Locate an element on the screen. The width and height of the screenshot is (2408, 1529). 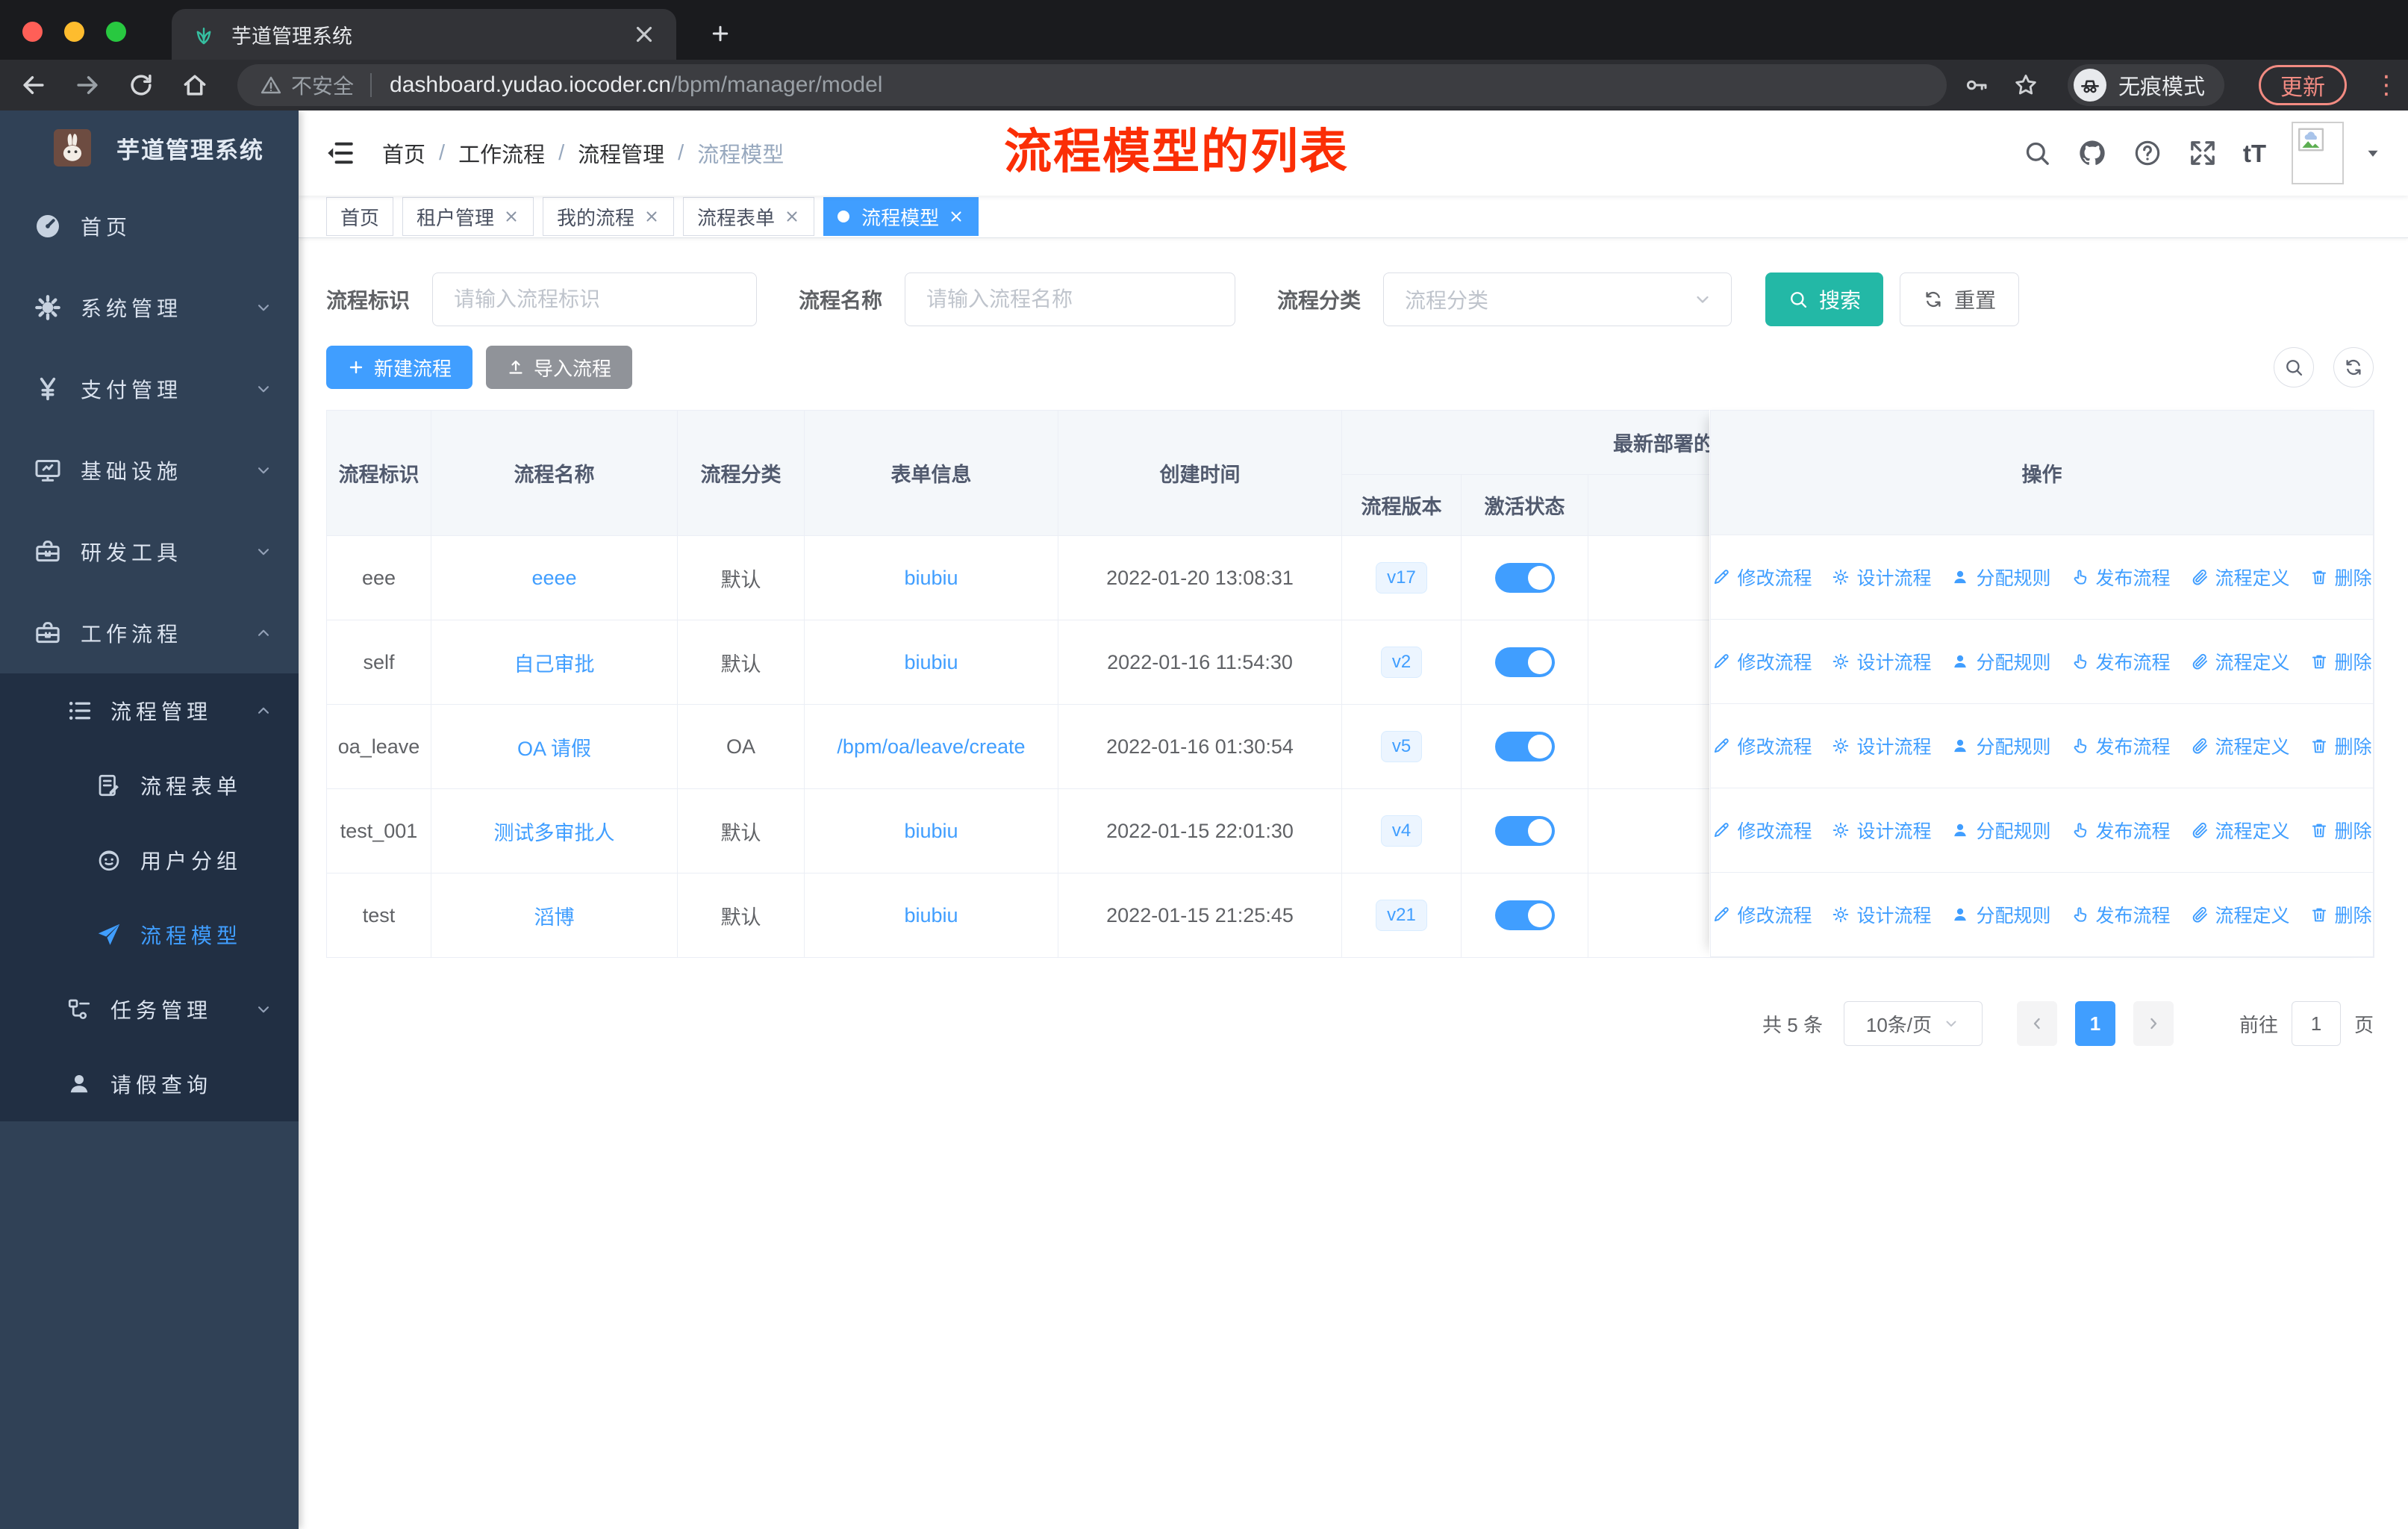
key-icon is located at coordinates (1976, 85).